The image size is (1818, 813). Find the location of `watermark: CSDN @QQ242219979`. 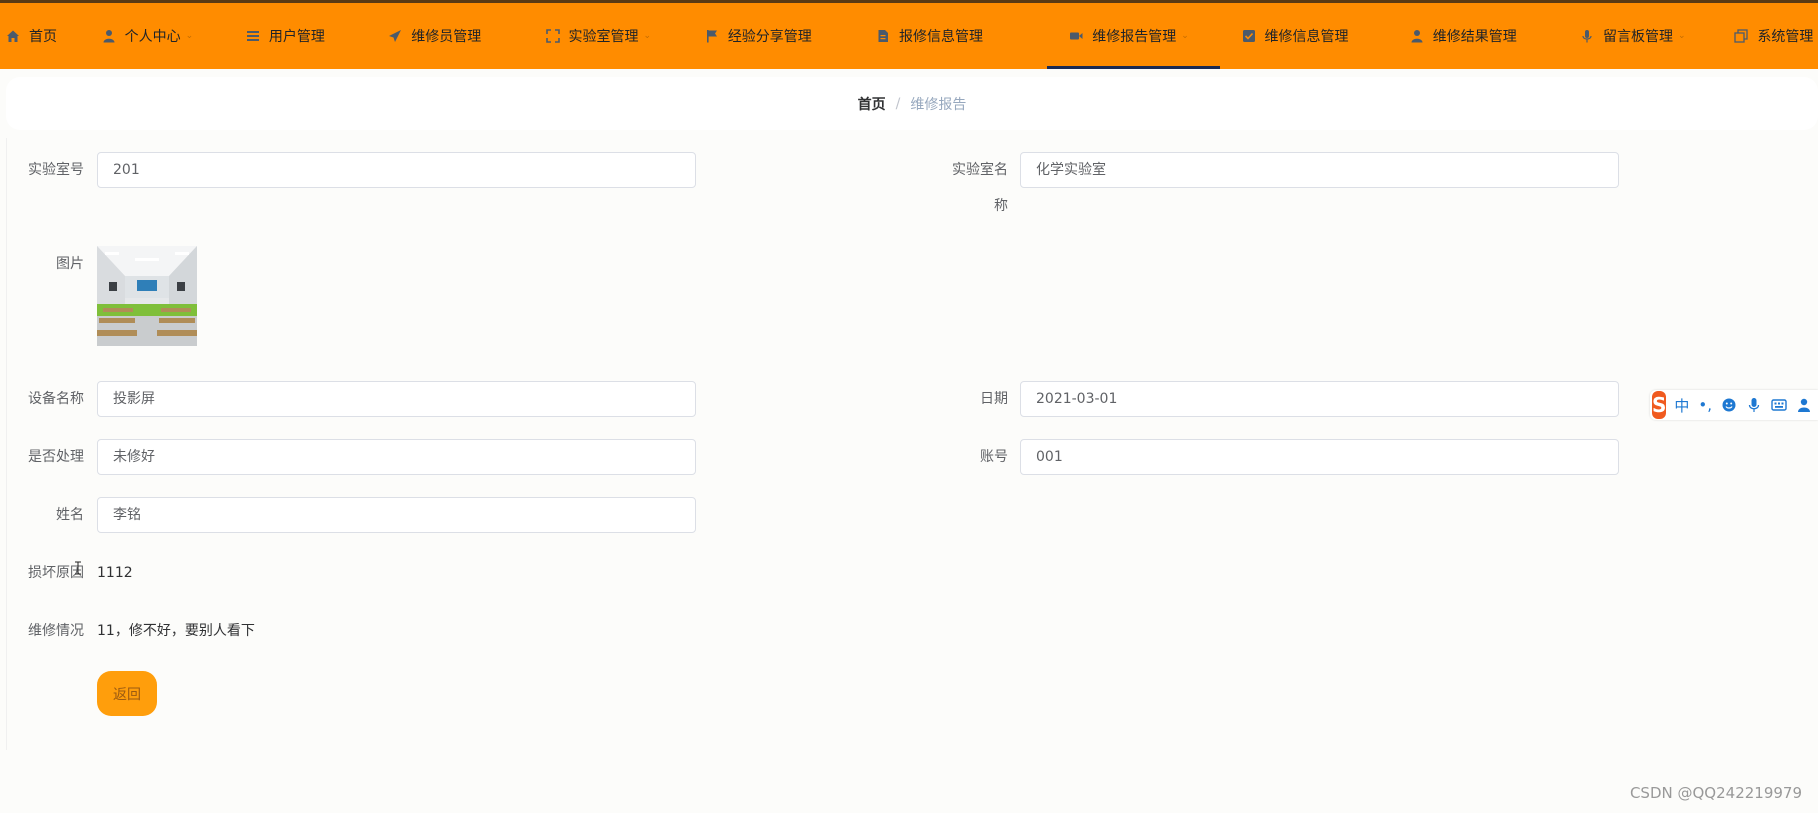

watermark: CSDN @QQ242219979 is located at coordinates (1715, 793).